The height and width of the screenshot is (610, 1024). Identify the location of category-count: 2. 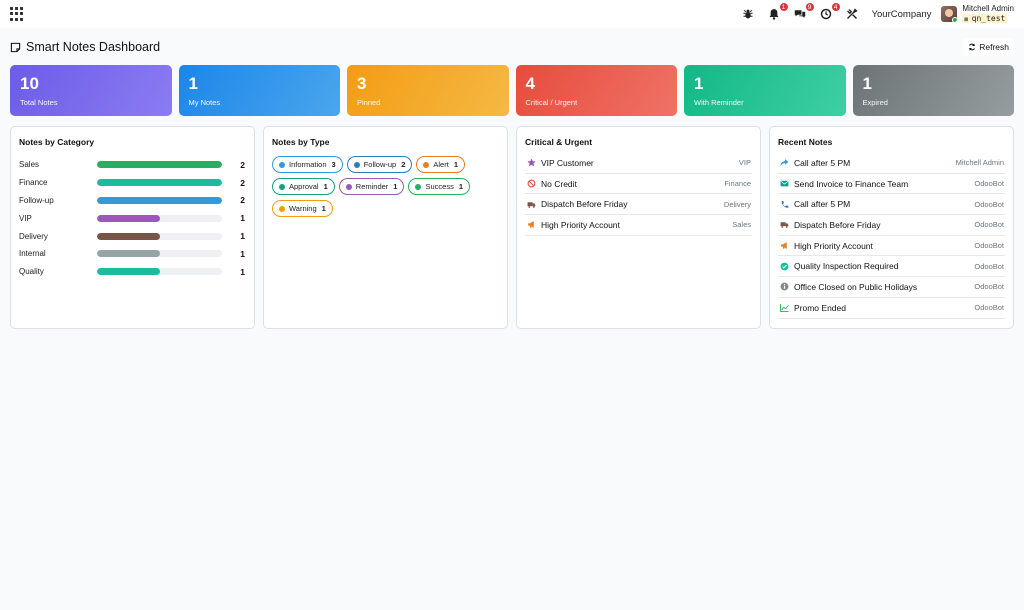
(242, 164).